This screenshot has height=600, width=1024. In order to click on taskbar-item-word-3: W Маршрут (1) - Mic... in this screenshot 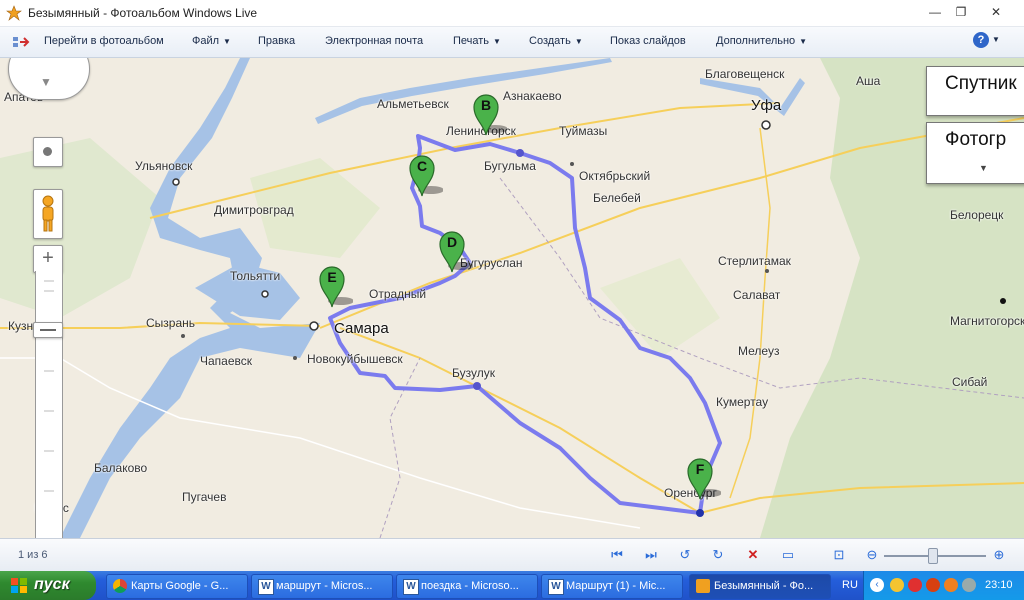, I will do `click(612, 586)`.